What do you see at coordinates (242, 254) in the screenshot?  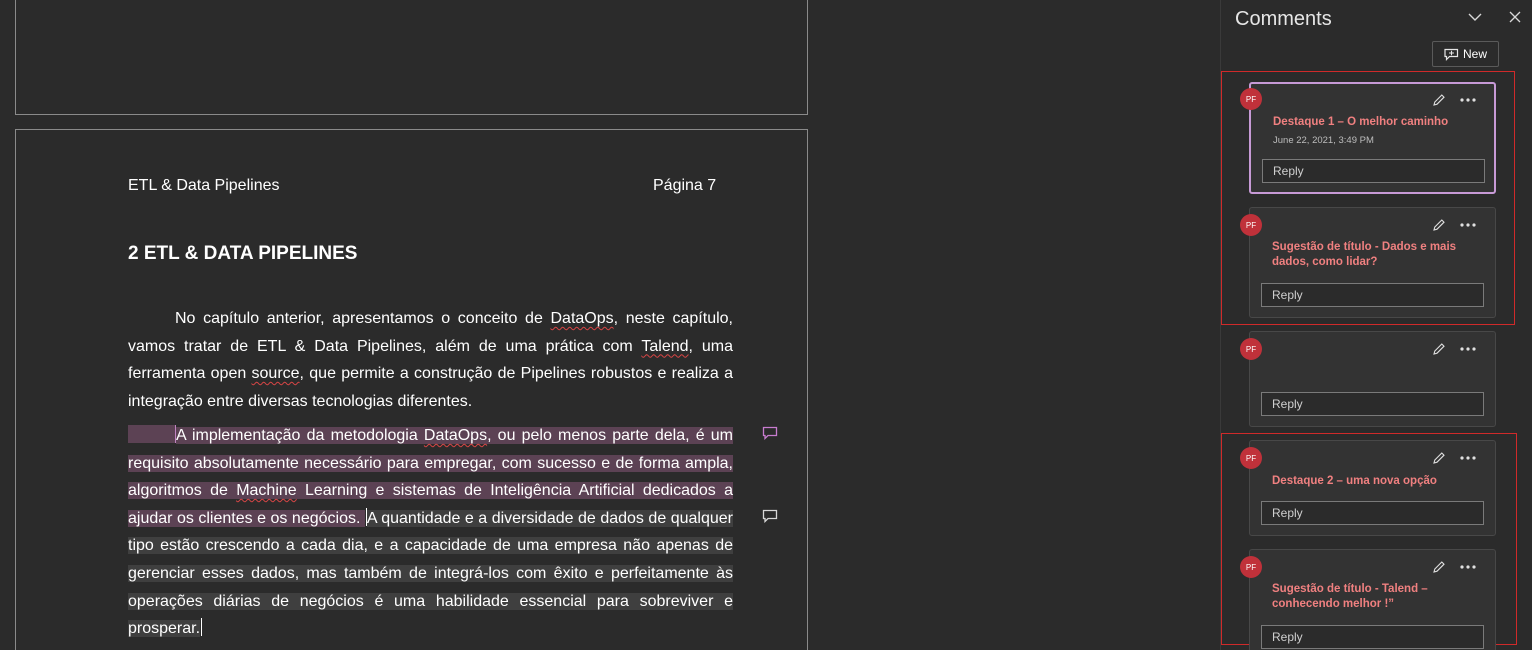 I see `chapter-heading: 2 ETL & DATA PIPELINES` at bounding box center [242, 254].